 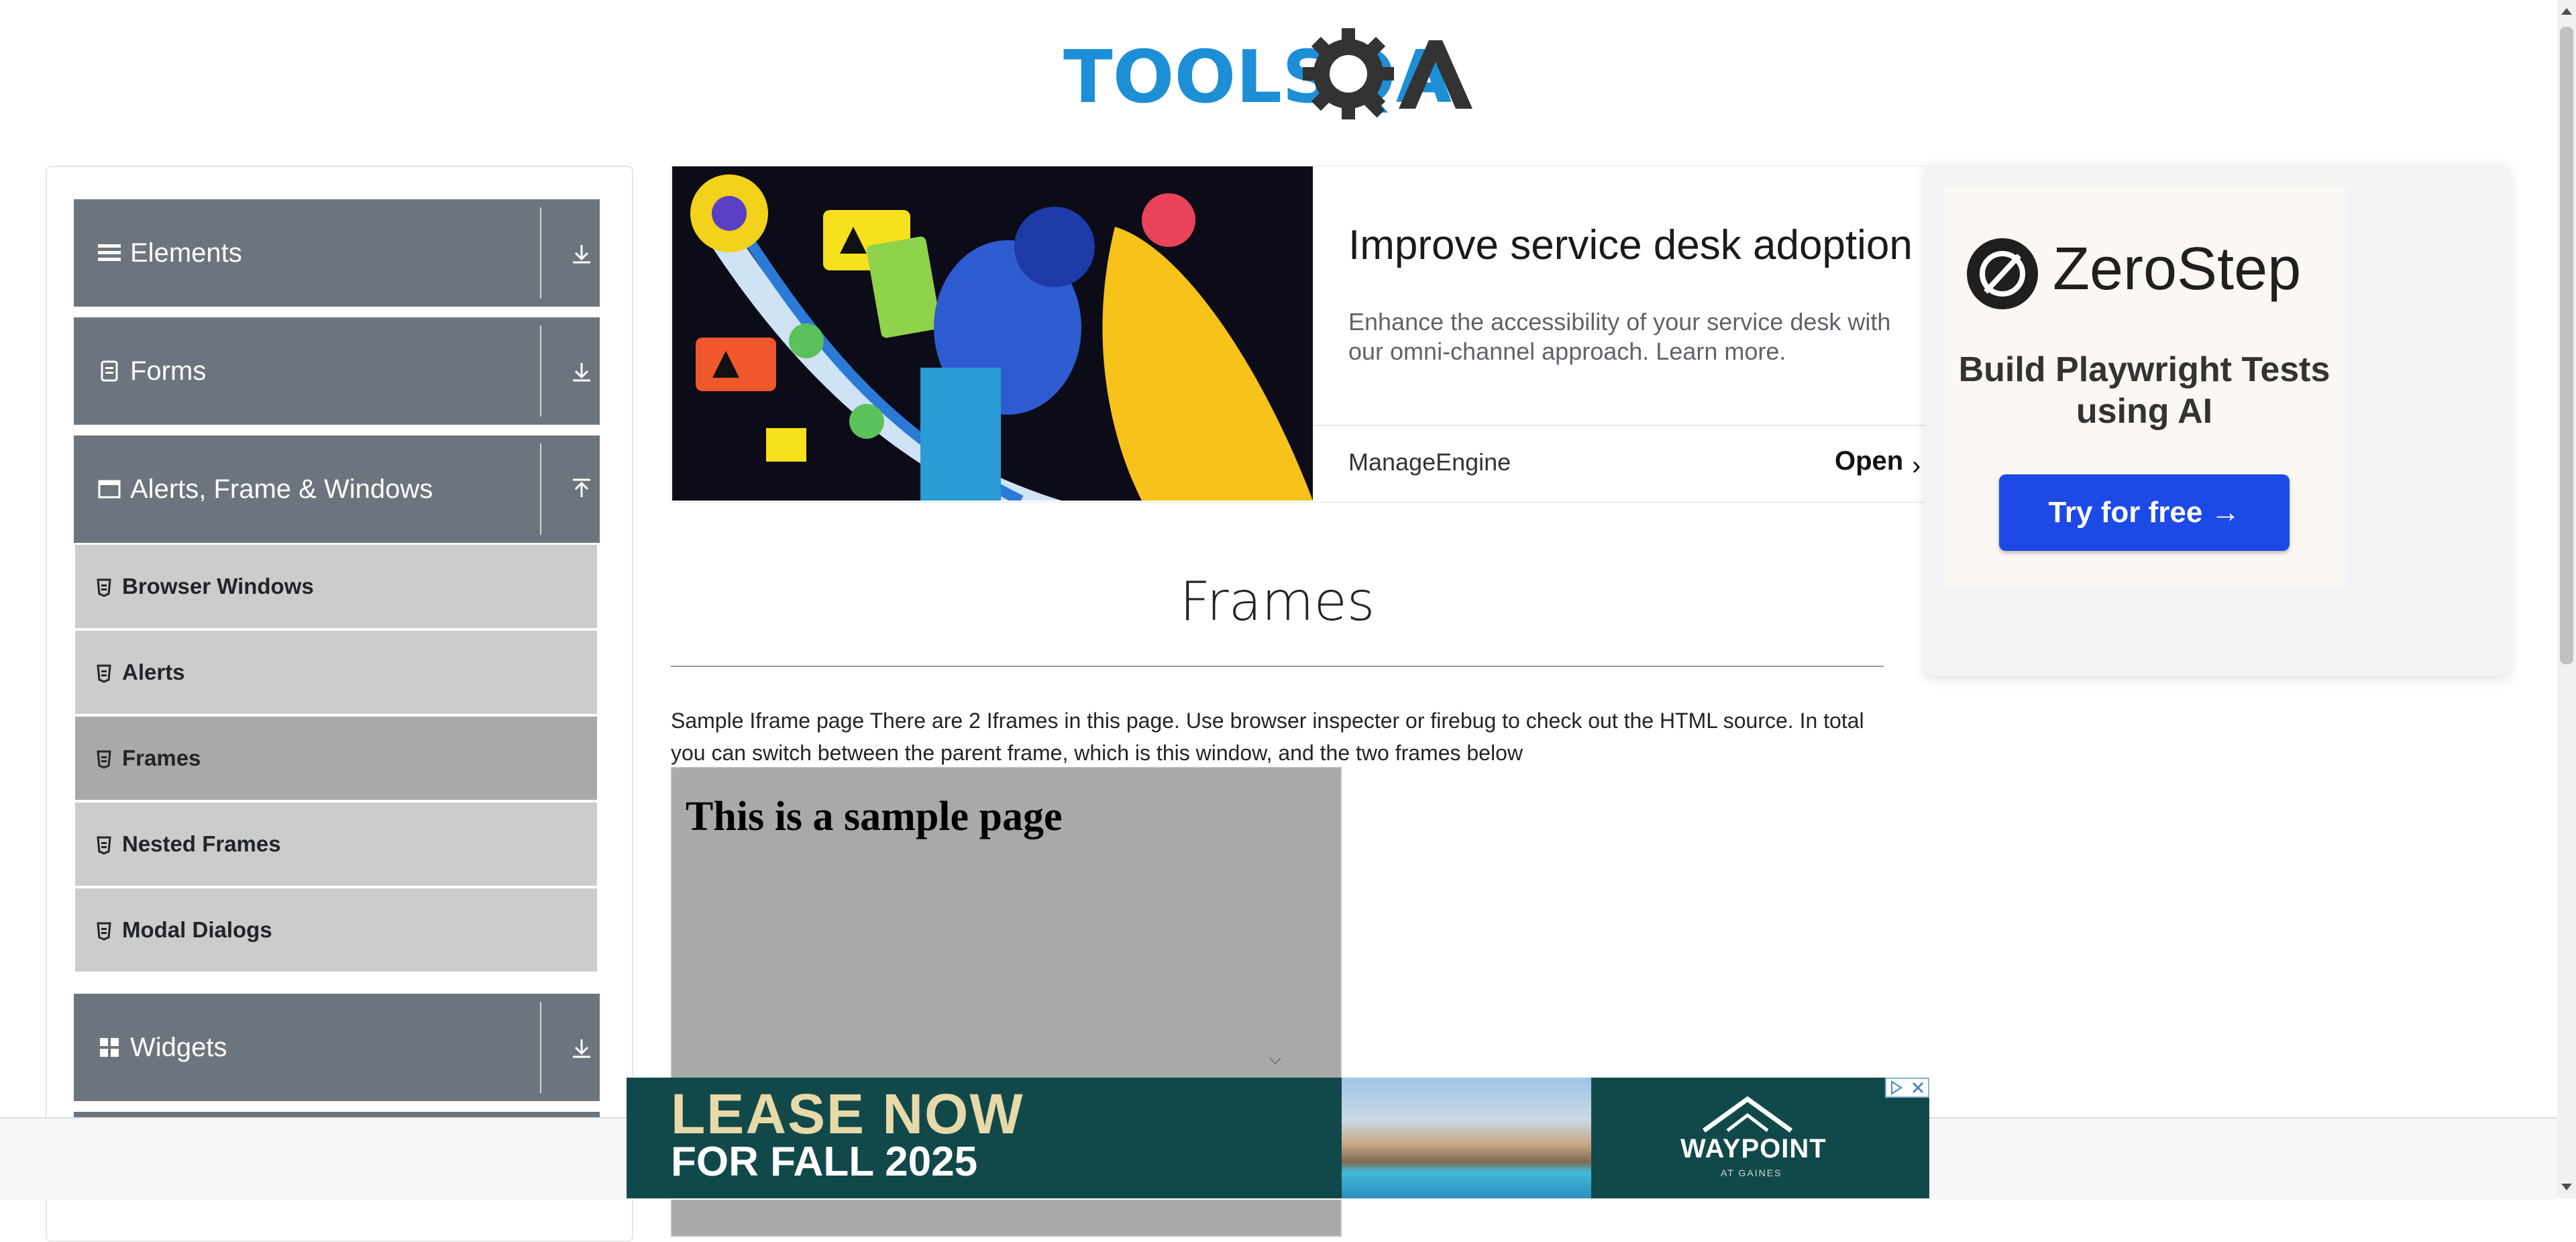 What do you see at coordinates (1916, 466) in the screenshot?
I see `chevron-right-icon: ›` at bounding box center [1916, 466].